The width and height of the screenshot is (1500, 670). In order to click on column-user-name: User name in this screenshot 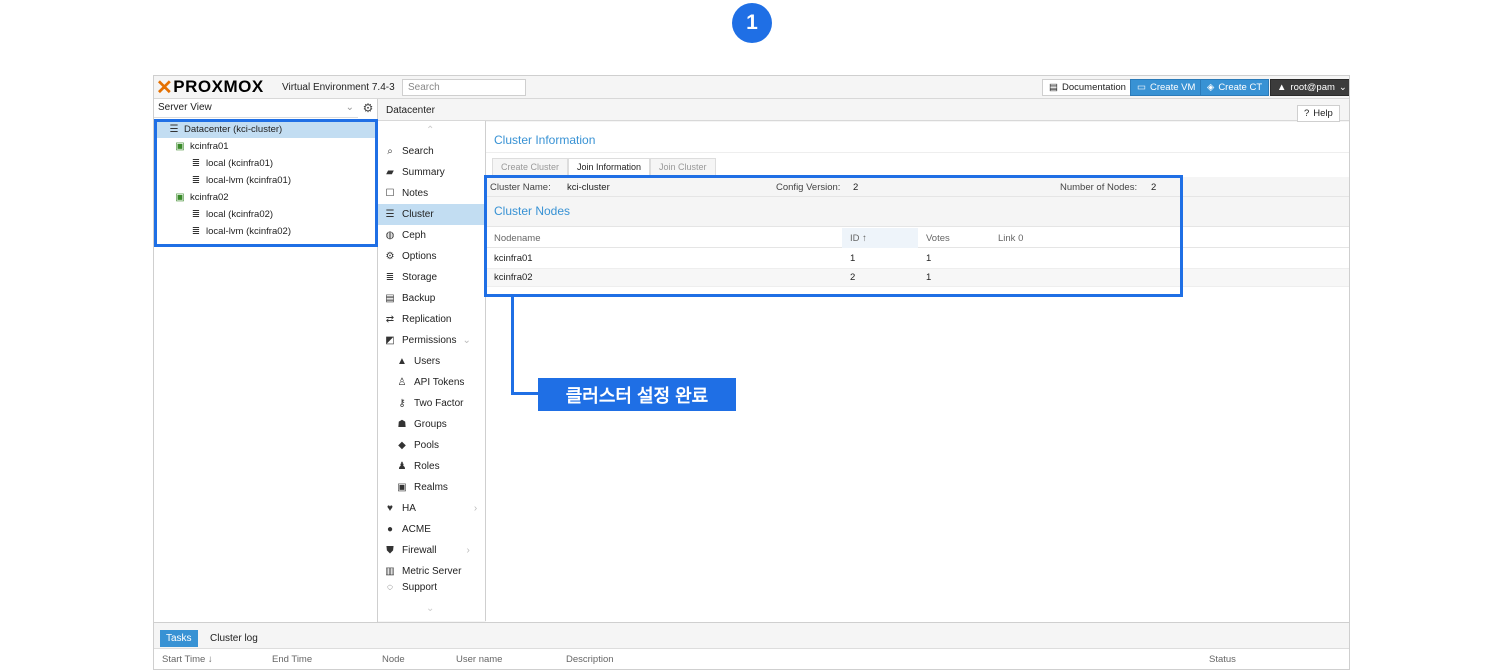, I will do `click(479, 659)`.